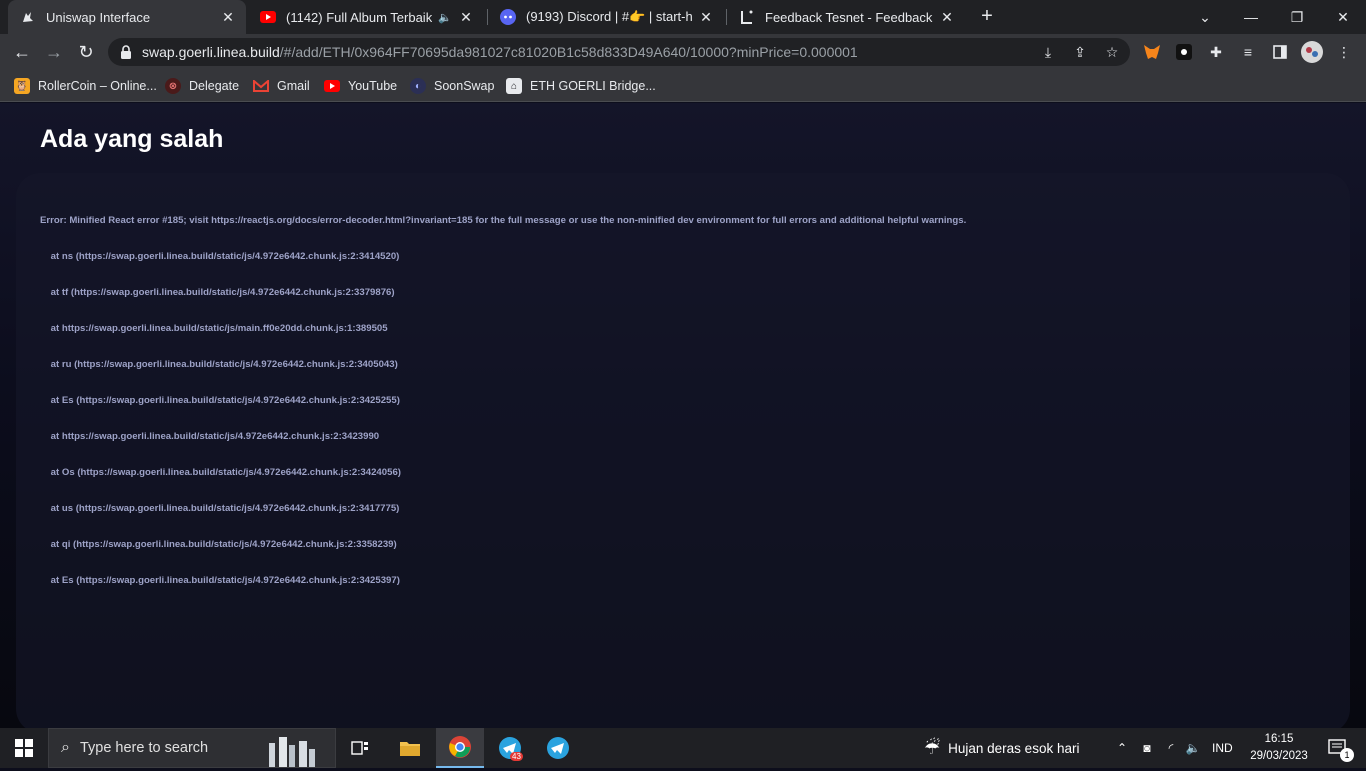 The height and width of the screenshot is (771, 1366). What do you see at coordinates (98, 17) in the screenshot?
I see `tab-title: Uniswap Interface` at bounding box center [98, 17].